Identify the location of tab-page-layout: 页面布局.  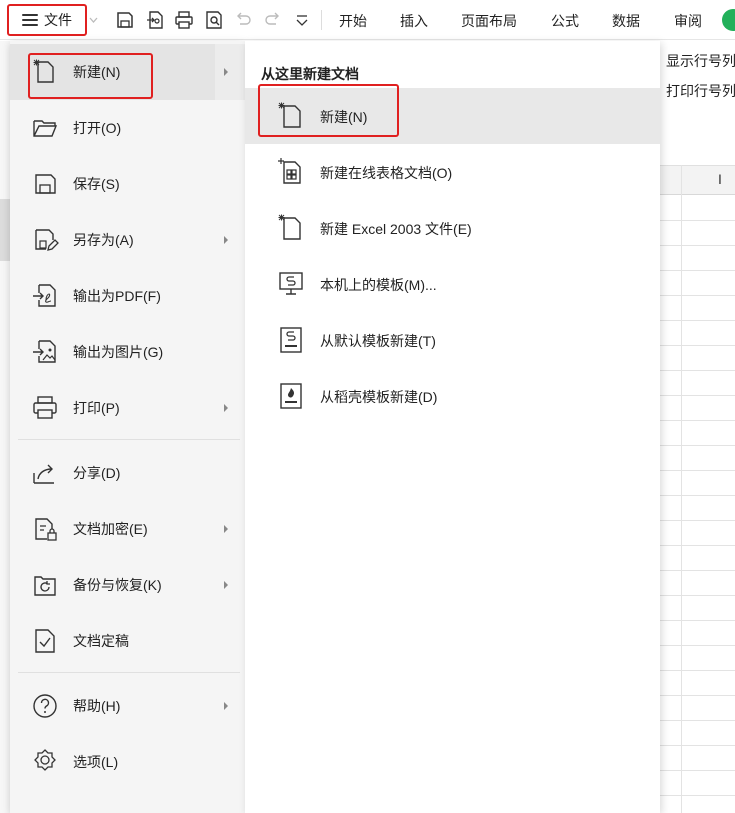
(489, 21).